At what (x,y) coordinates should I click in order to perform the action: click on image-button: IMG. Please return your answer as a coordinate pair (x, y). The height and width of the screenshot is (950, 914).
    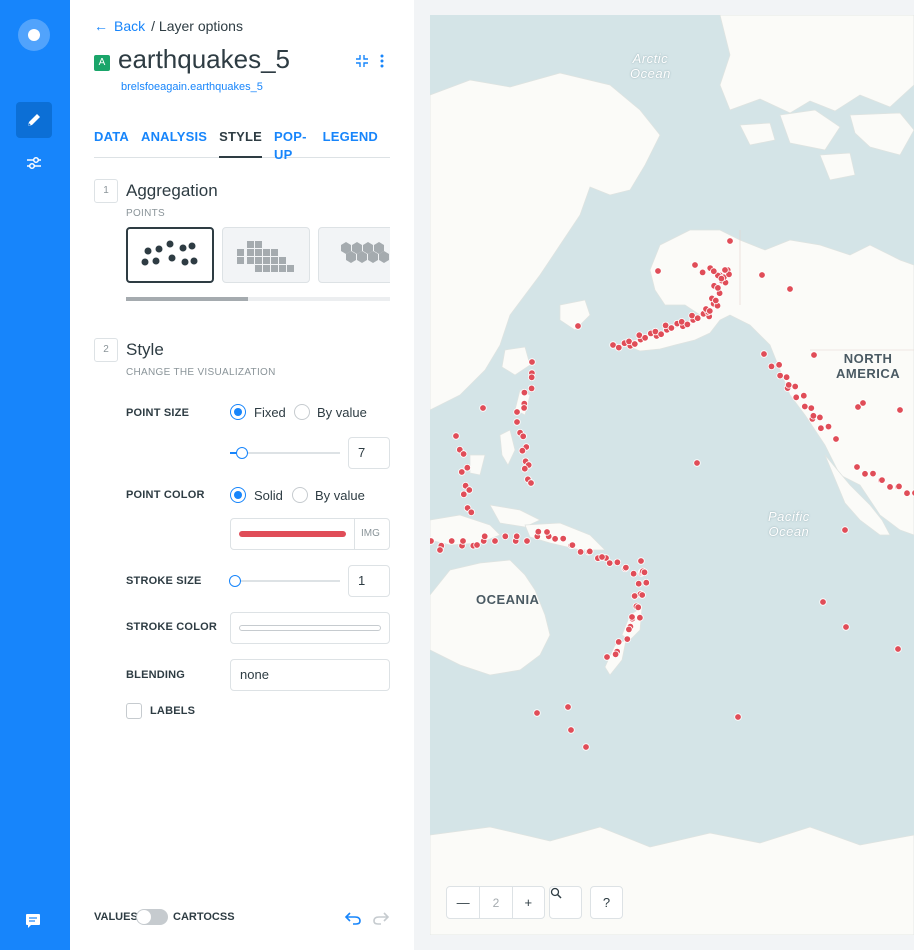
    Looking at the image, I should click on (370, 533).